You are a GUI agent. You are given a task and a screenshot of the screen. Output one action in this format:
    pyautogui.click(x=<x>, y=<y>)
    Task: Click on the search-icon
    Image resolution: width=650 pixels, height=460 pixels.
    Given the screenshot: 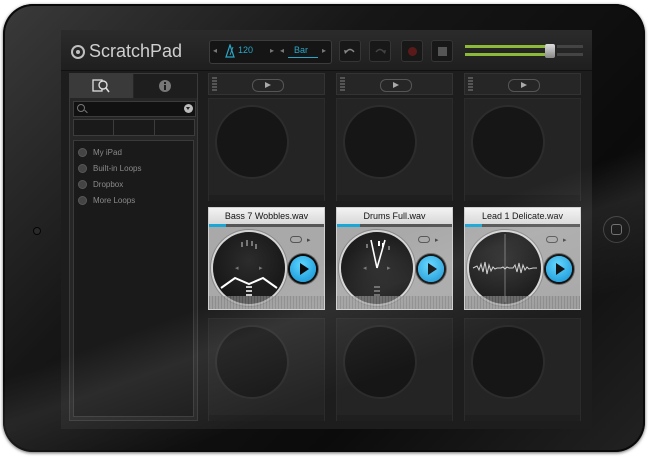 What is the action you would take?
    pyautogui.click(x=81, y=108)
    